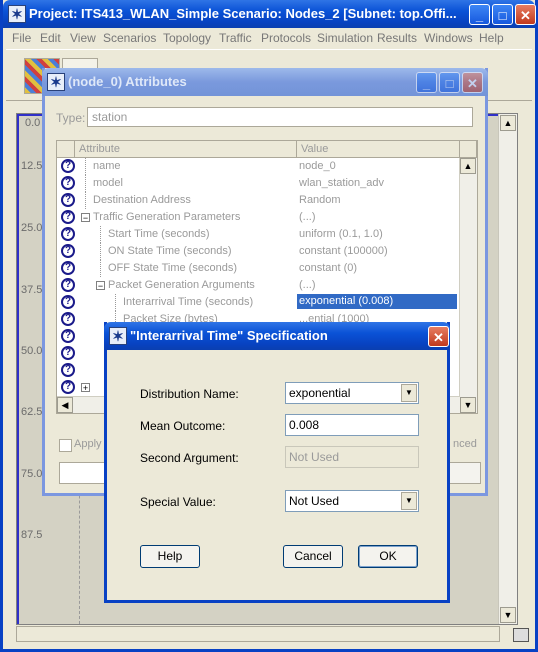 The image size is (538, 652). I want to click on mean-label: Mean Outcome:, so click(183, 426).